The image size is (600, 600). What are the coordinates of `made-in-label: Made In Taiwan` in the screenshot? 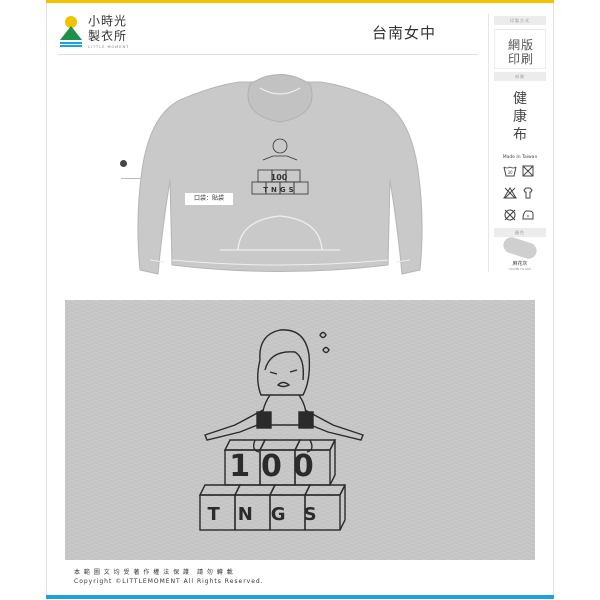 It's located at (520, 157).